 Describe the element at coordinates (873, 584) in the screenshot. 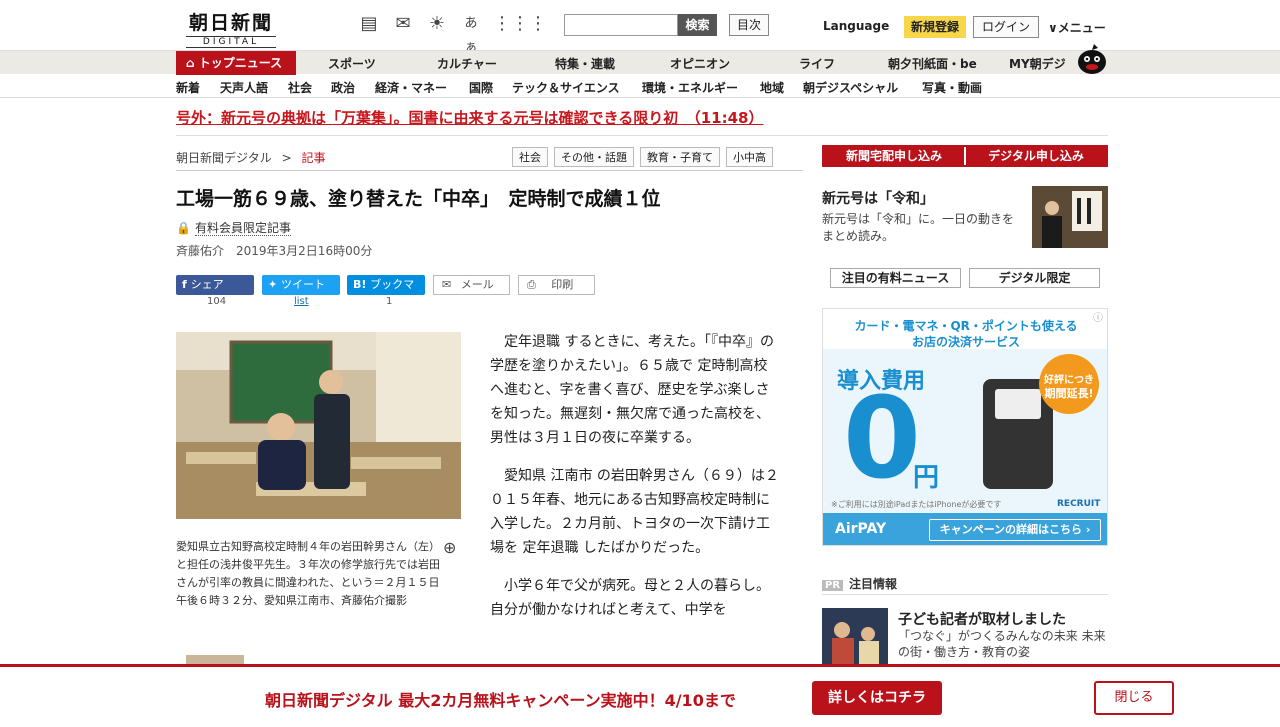

I see `pr-label: 注目情報` at that location.